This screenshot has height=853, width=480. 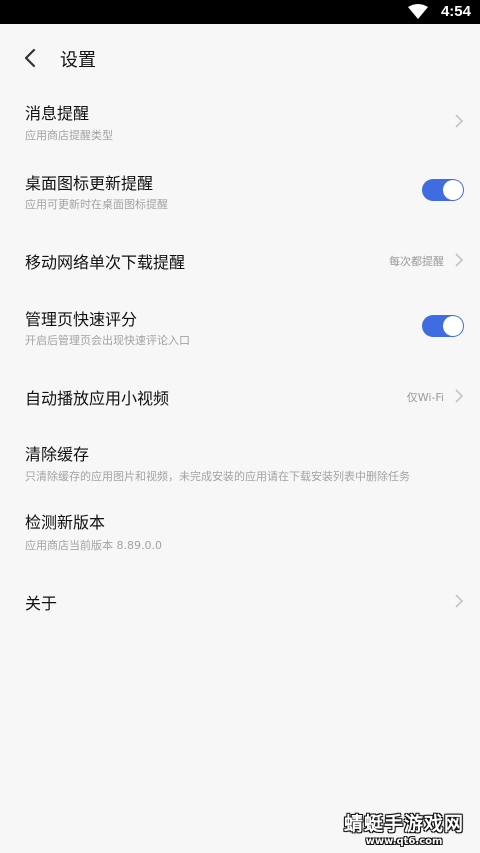 I want to click on setting-desktop-icon-reminder: 桌面图标更新提醒 应用可更新时在桌面图标提醒, so click(x=240, y=192).